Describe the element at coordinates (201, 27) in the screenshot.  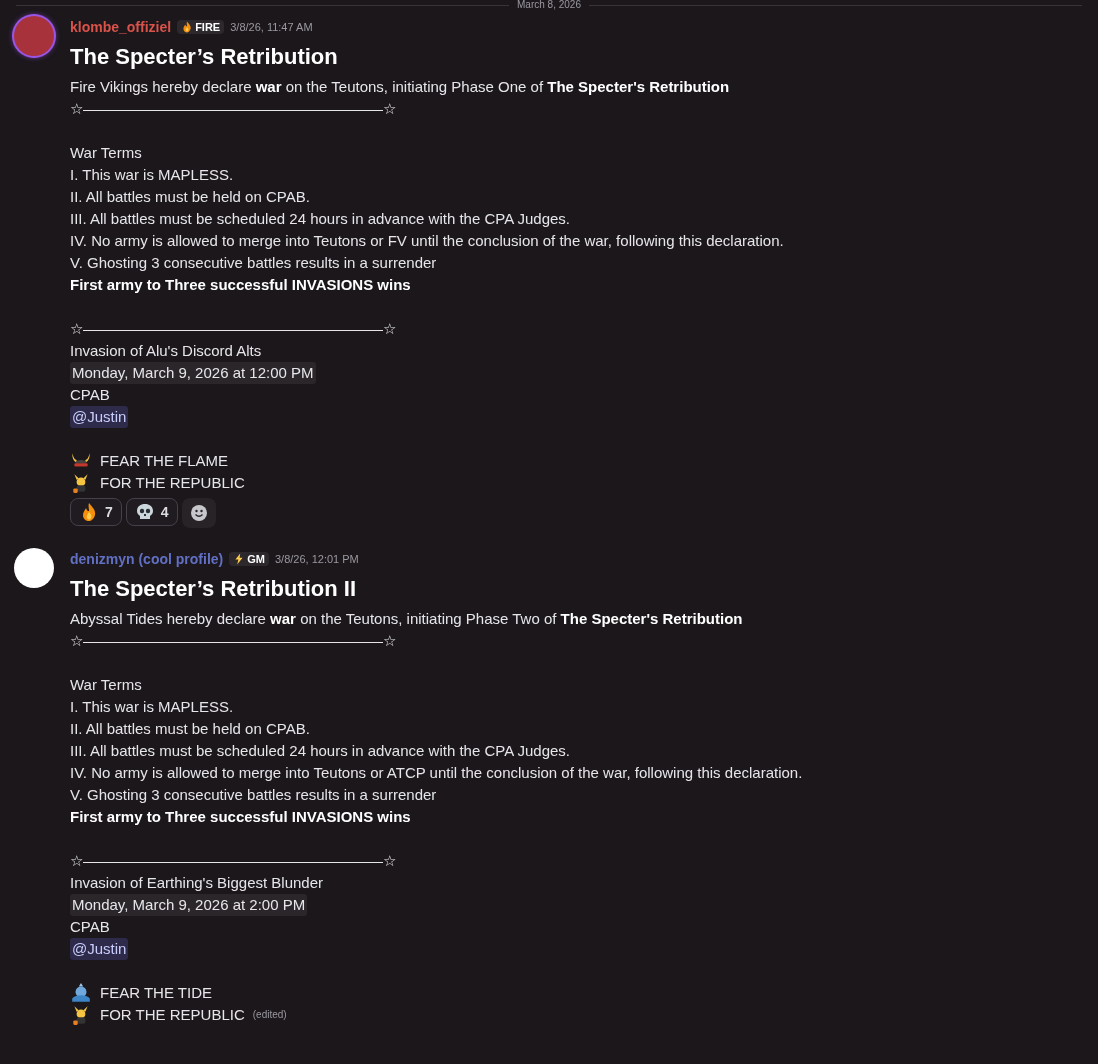
I see `guild-tag: FIRE` at that location.